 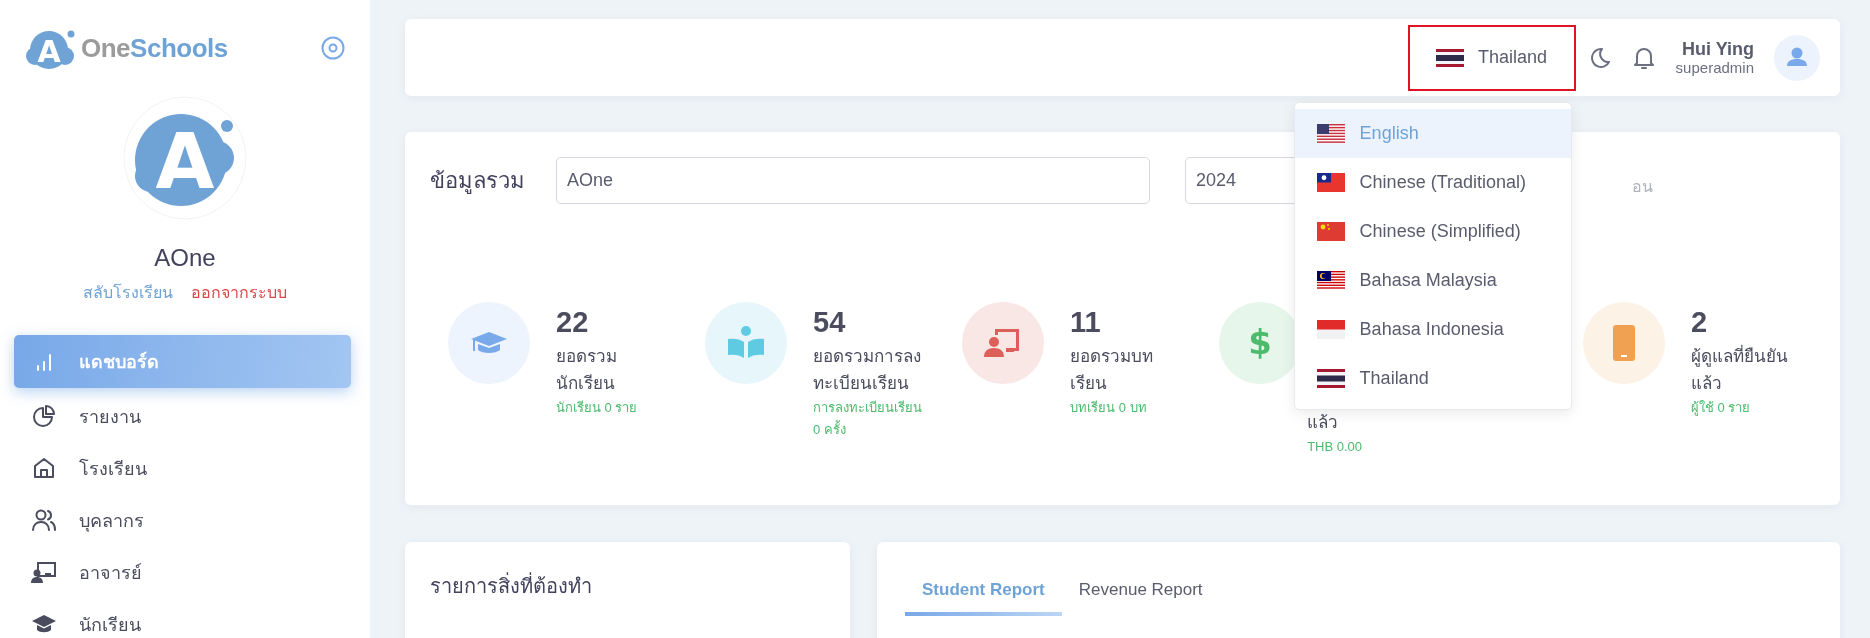 I want to click on nav-item: บุคลากร, so click(x=182, y=520).